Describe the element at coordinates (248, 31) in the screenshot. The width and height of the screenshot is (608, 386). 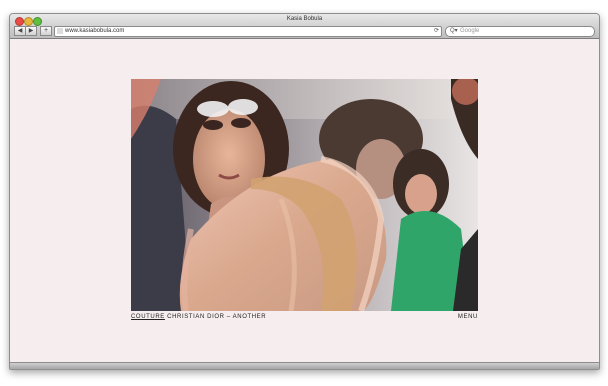
I see `address-bar: www.kasiabobula.com ⟳` at that location.